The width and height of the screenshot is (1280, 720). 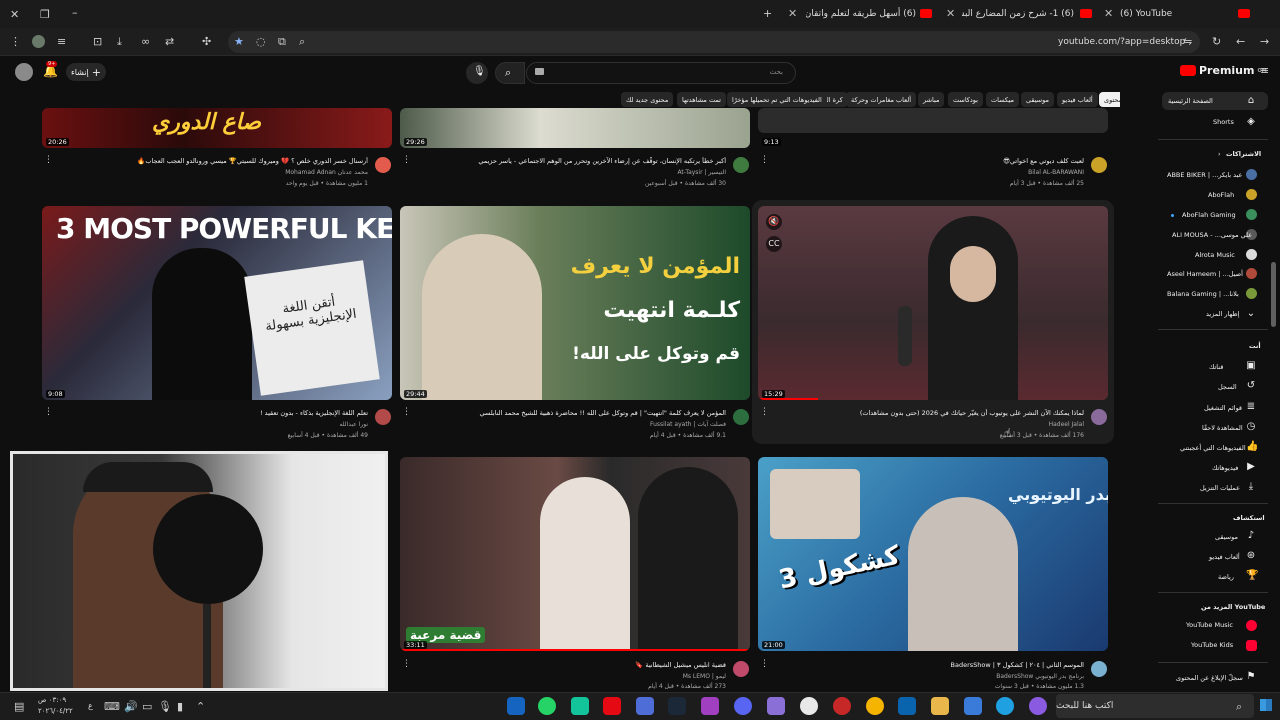 I want to click on video-thumbnail: كشكول 3 بدر اليوتيوبي, so click(x=933, y=554).